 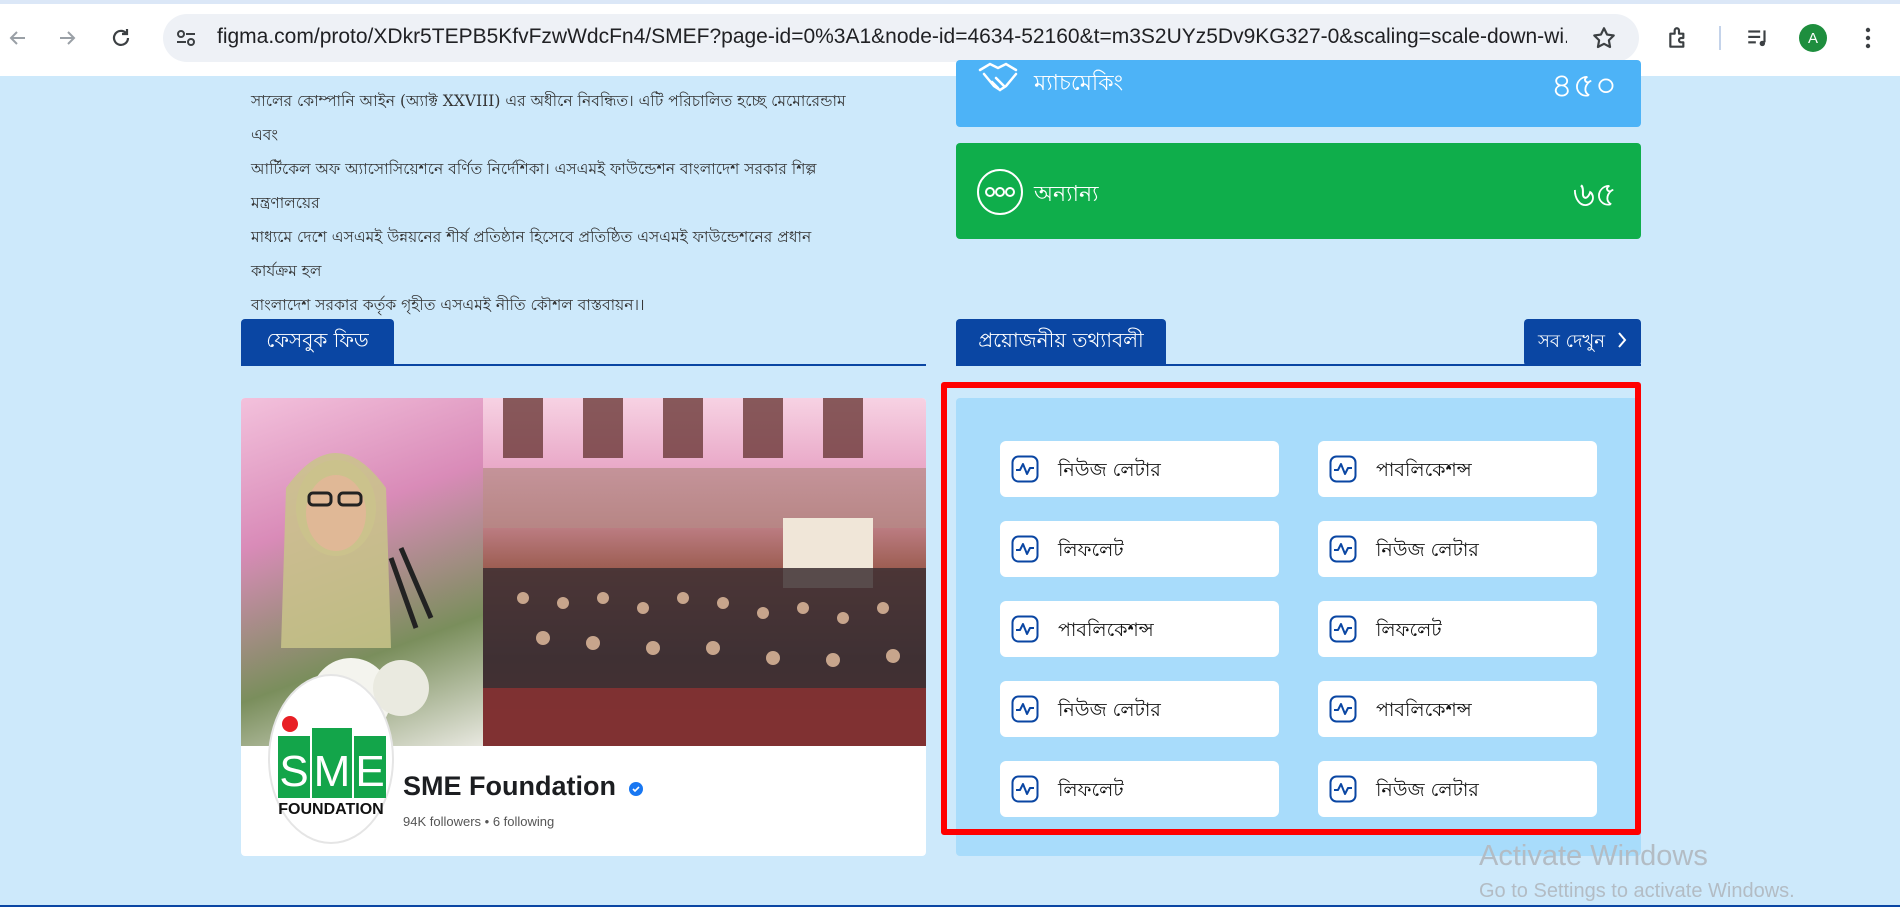 What do you see at coordinates (1622, 342) in the screenshot?
I see `chevron-right-icon` at bounding box center [1622, 342].